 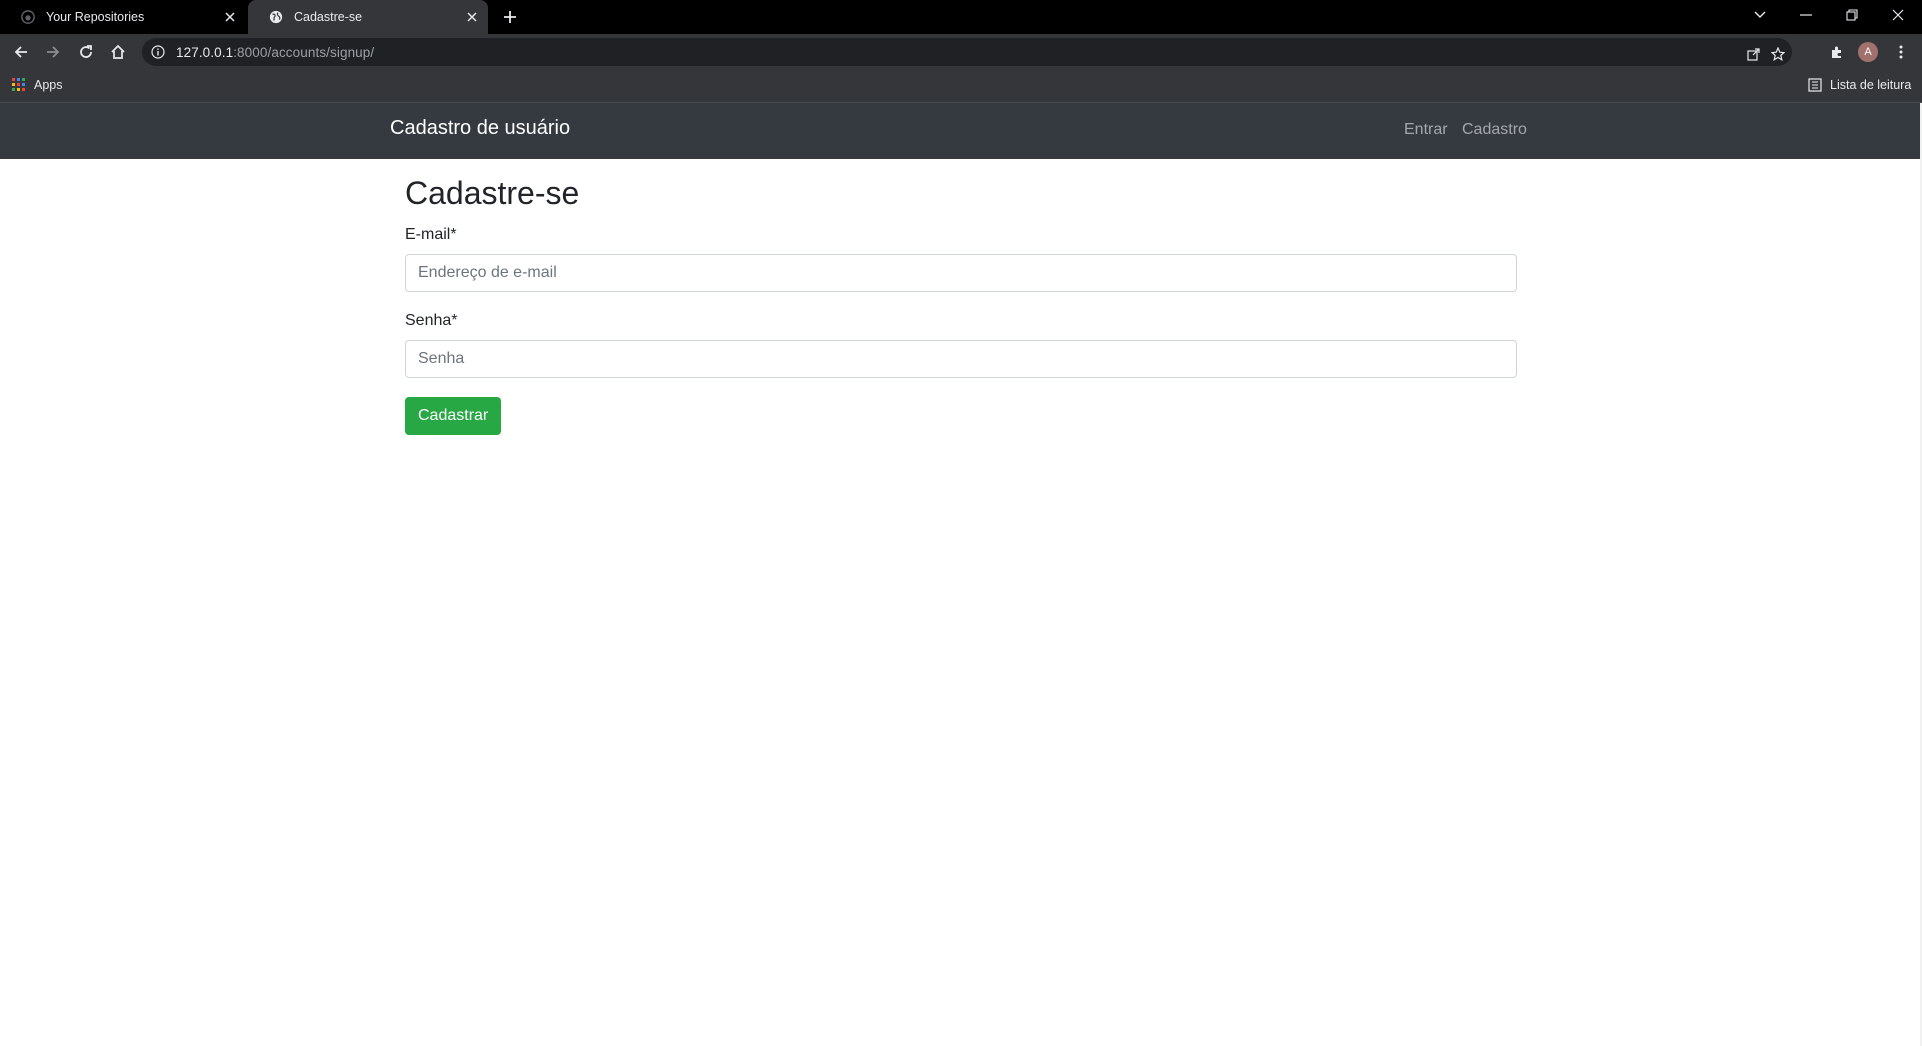 What do you see at coordinates (480, 128) in the screenshot?
I see `navbar-brand: Cadastro de usuário` at bounding box center [480, 128].